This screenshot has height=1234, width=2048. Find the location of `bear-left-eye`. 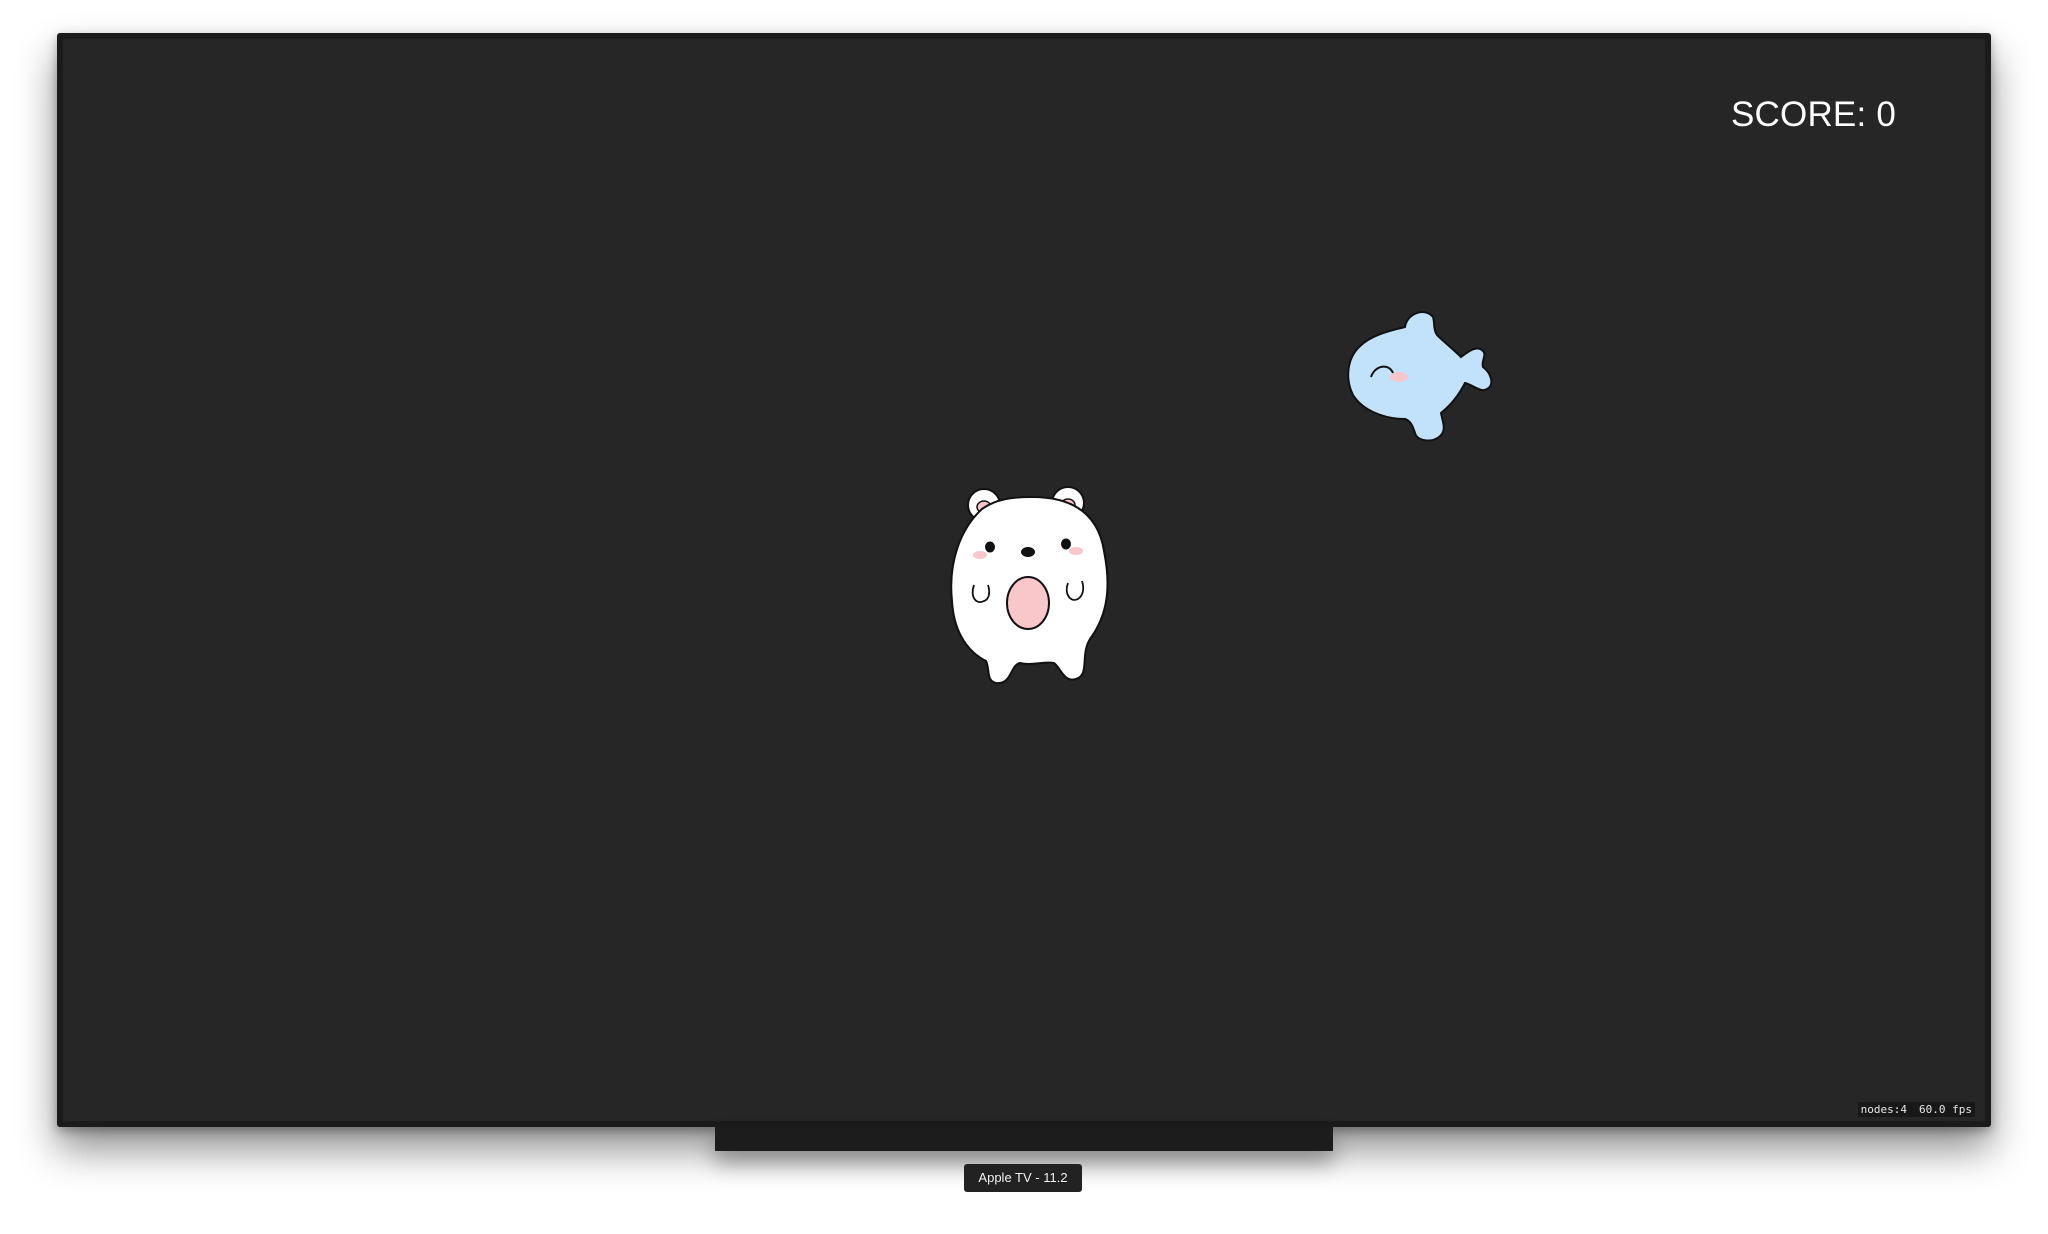

bear-left-eye is located at coordinates (990, 547).